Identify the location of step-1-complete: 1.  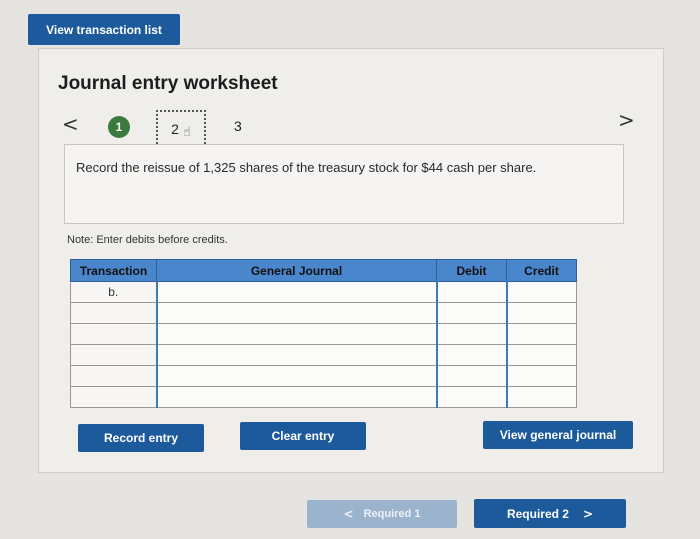
(119, 127).